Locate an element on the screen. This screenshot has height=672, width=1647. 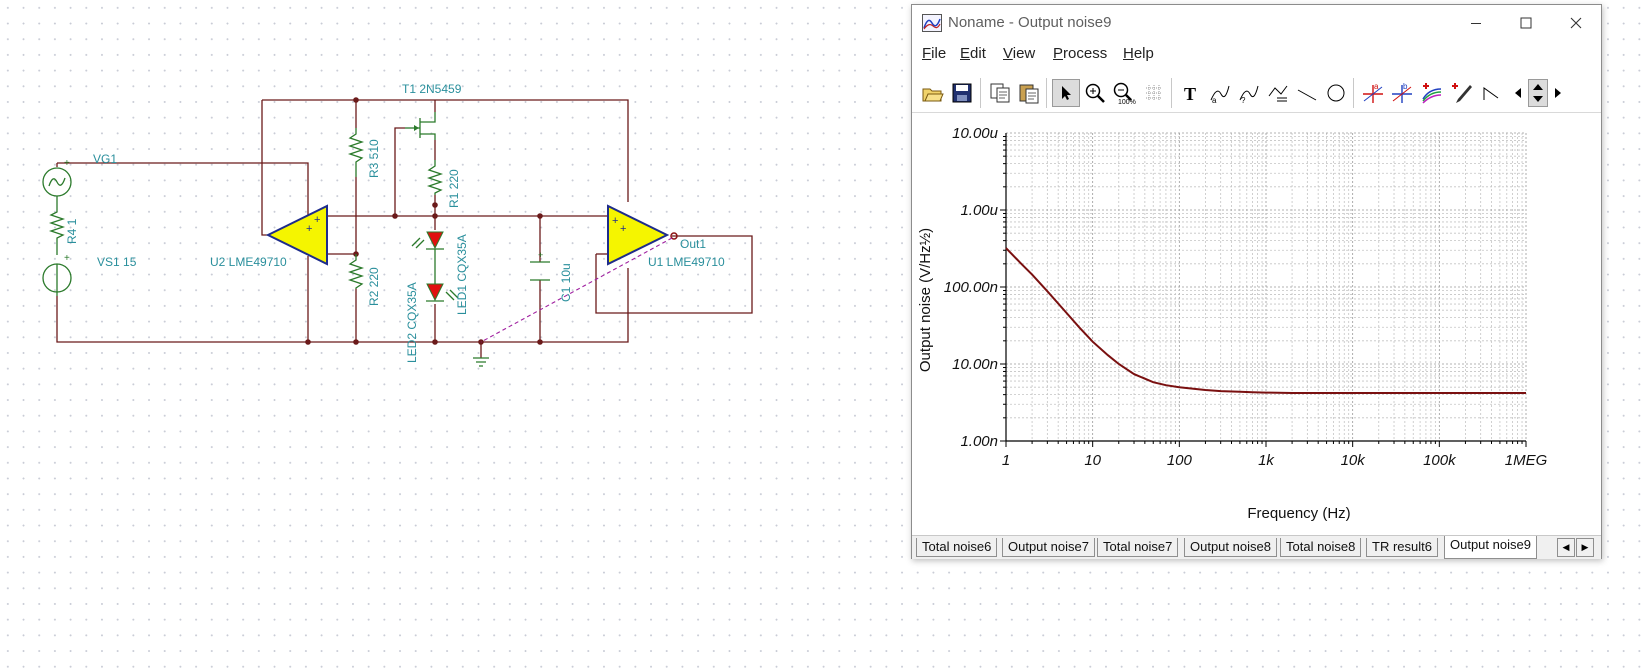
tab-right-icon: ▶ is located at coordinates (1585, 547).